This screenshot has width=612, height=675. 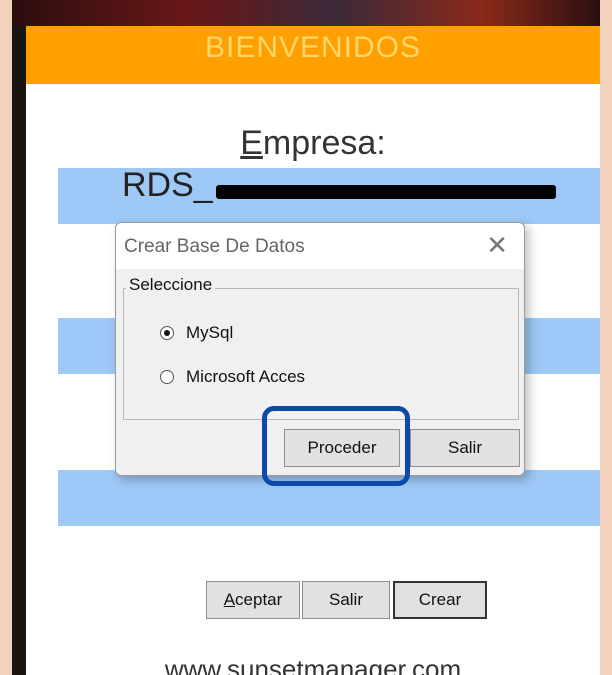 I want to click on dialog-titlebar: Crear Base De Datos ✕, so click(x=320, y=246).